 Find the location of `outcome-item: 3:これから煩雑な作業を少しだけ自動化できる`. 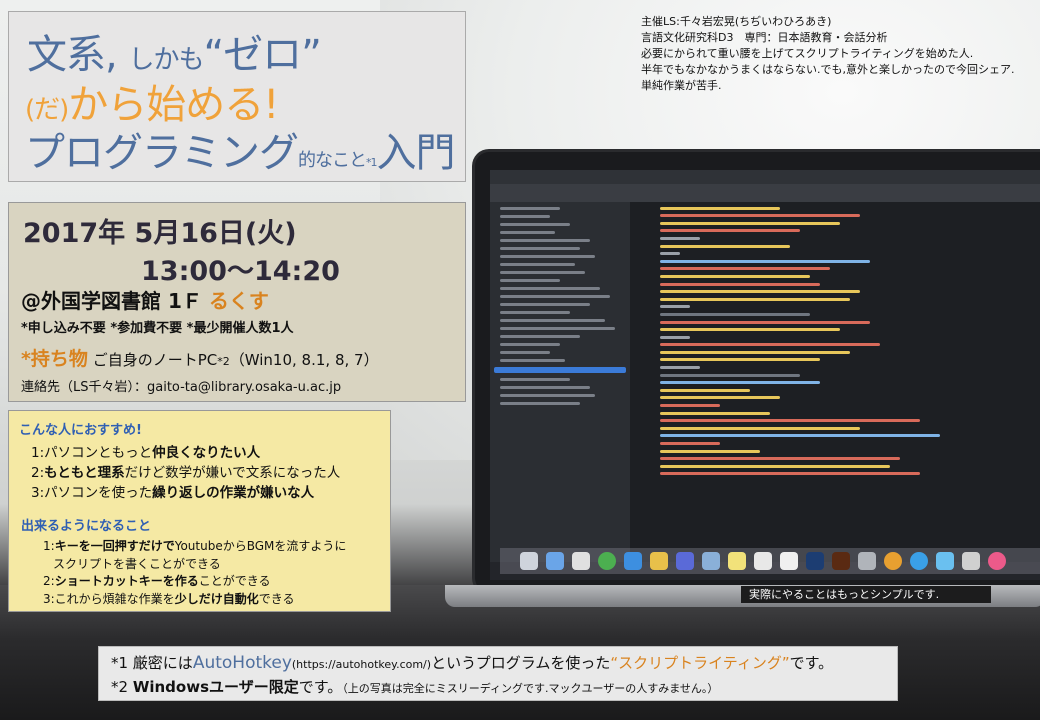

outcome-item: 3:これから煩雑な作業を少しだけ自動化できる is located at coordinates (169, 599).